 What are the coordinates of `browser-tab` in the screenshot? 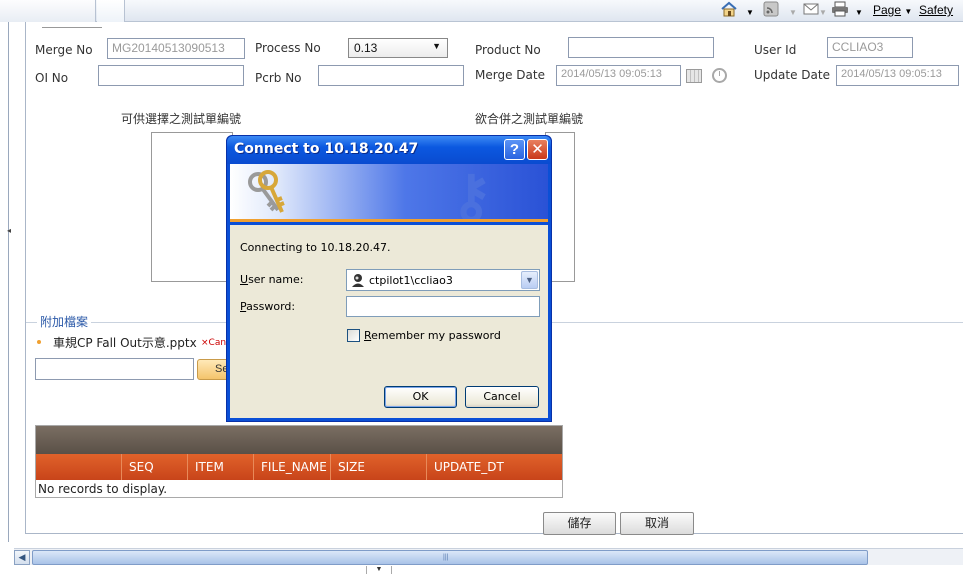 It's located at (48, 11).